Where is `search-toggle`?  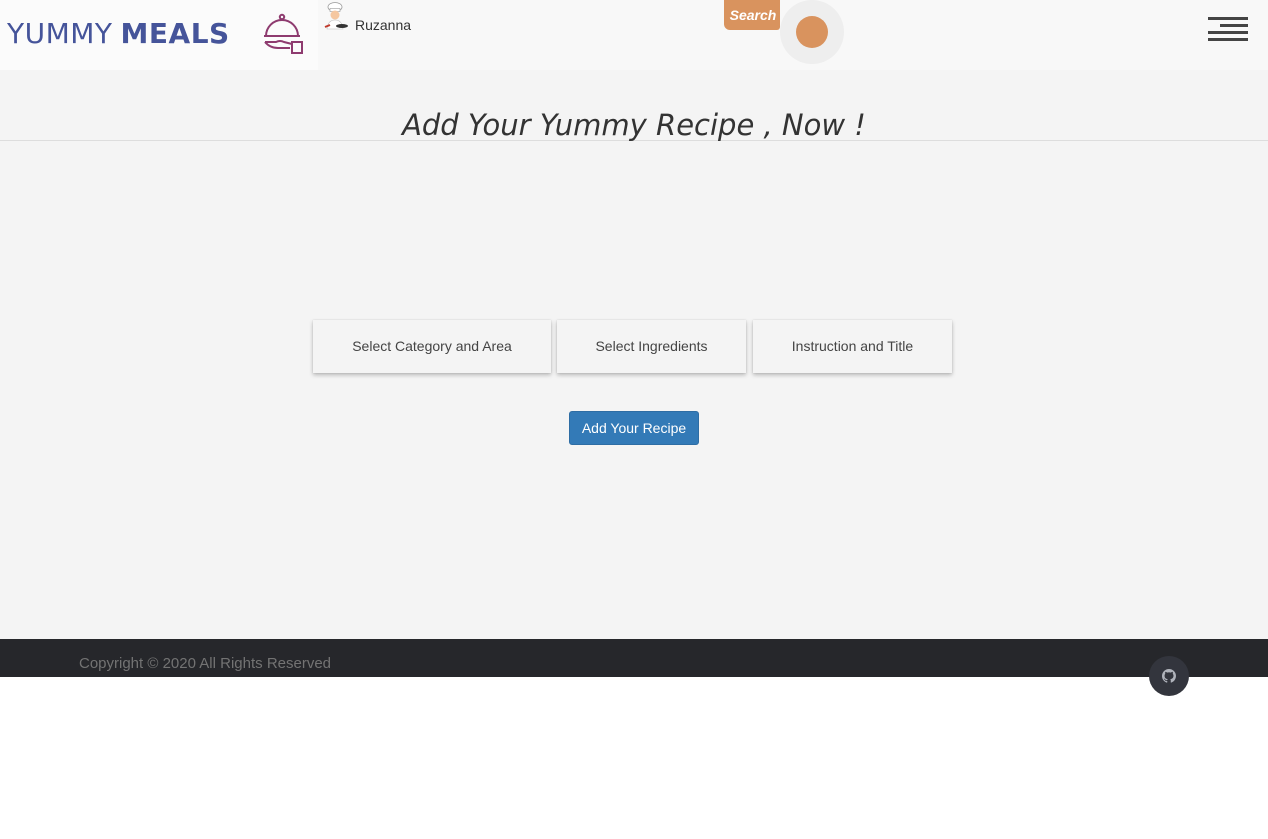
search-toggle is located at coordinates (812, 32).